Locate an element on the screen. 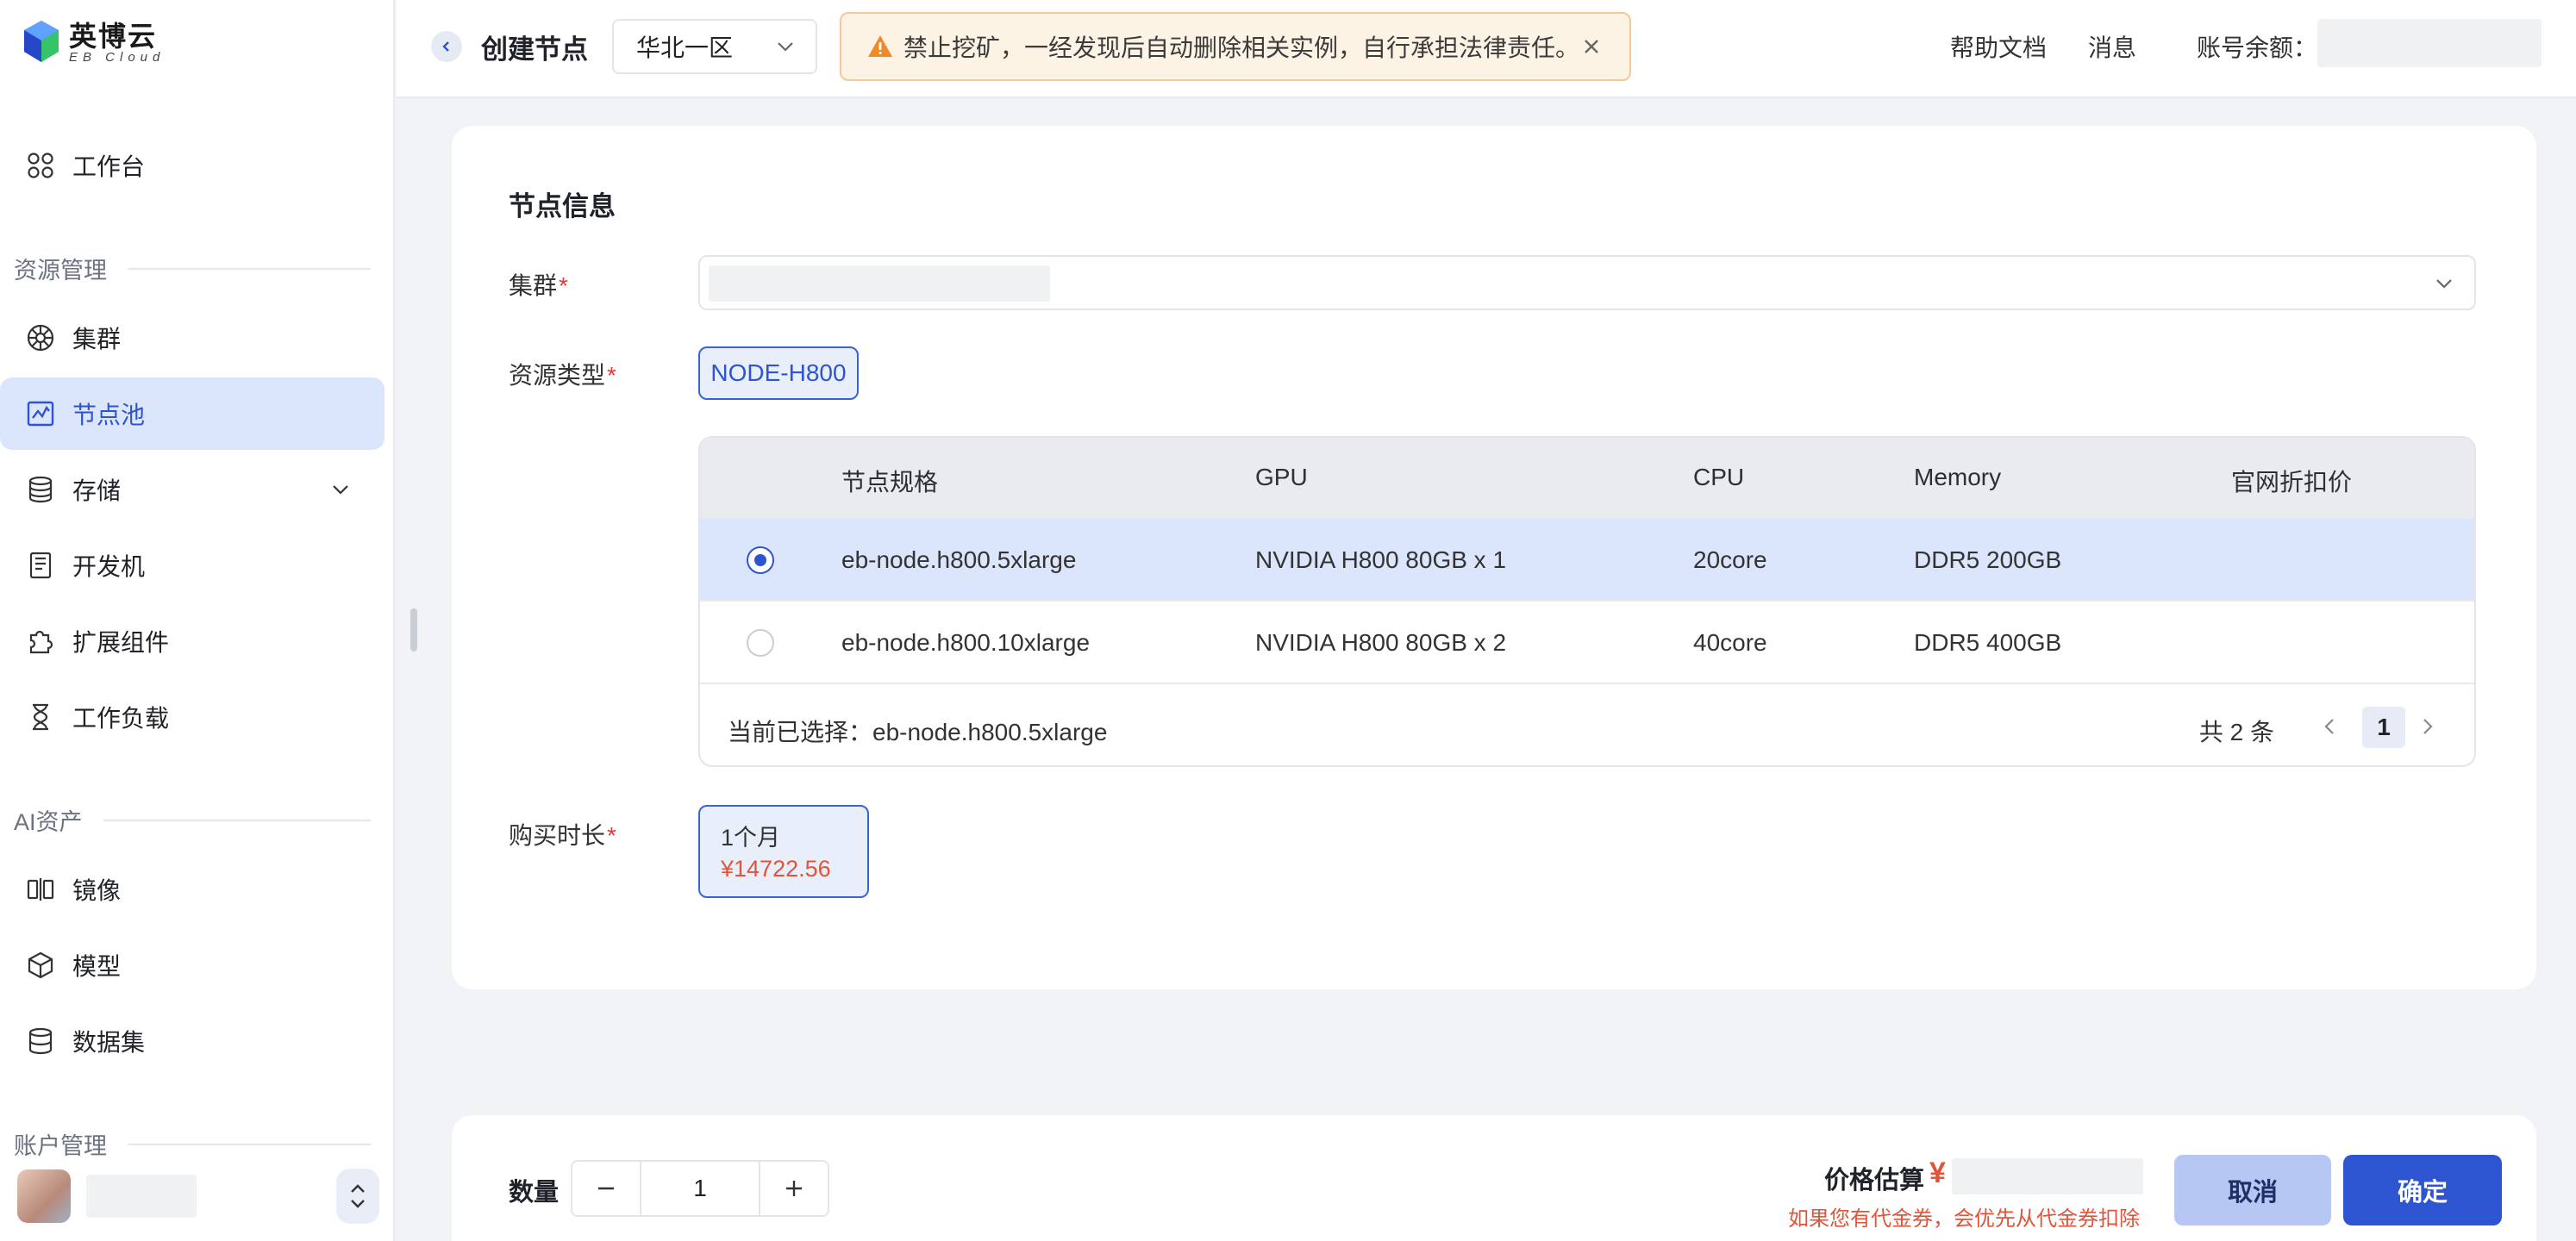 This screenshot has width=2576, height=1241. section-account: 账户管理 is located at coordinates (193, 1144).